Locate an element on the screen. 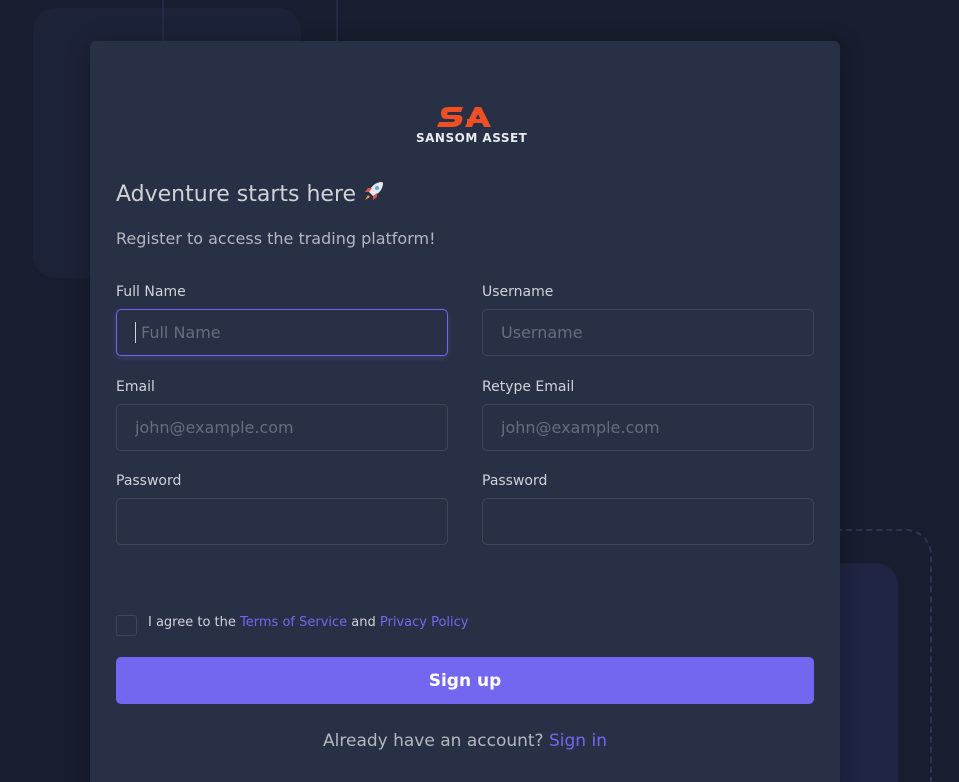 This screenshot has height=782, width=959. confirm-password-input is located at coordinates (648, 521).